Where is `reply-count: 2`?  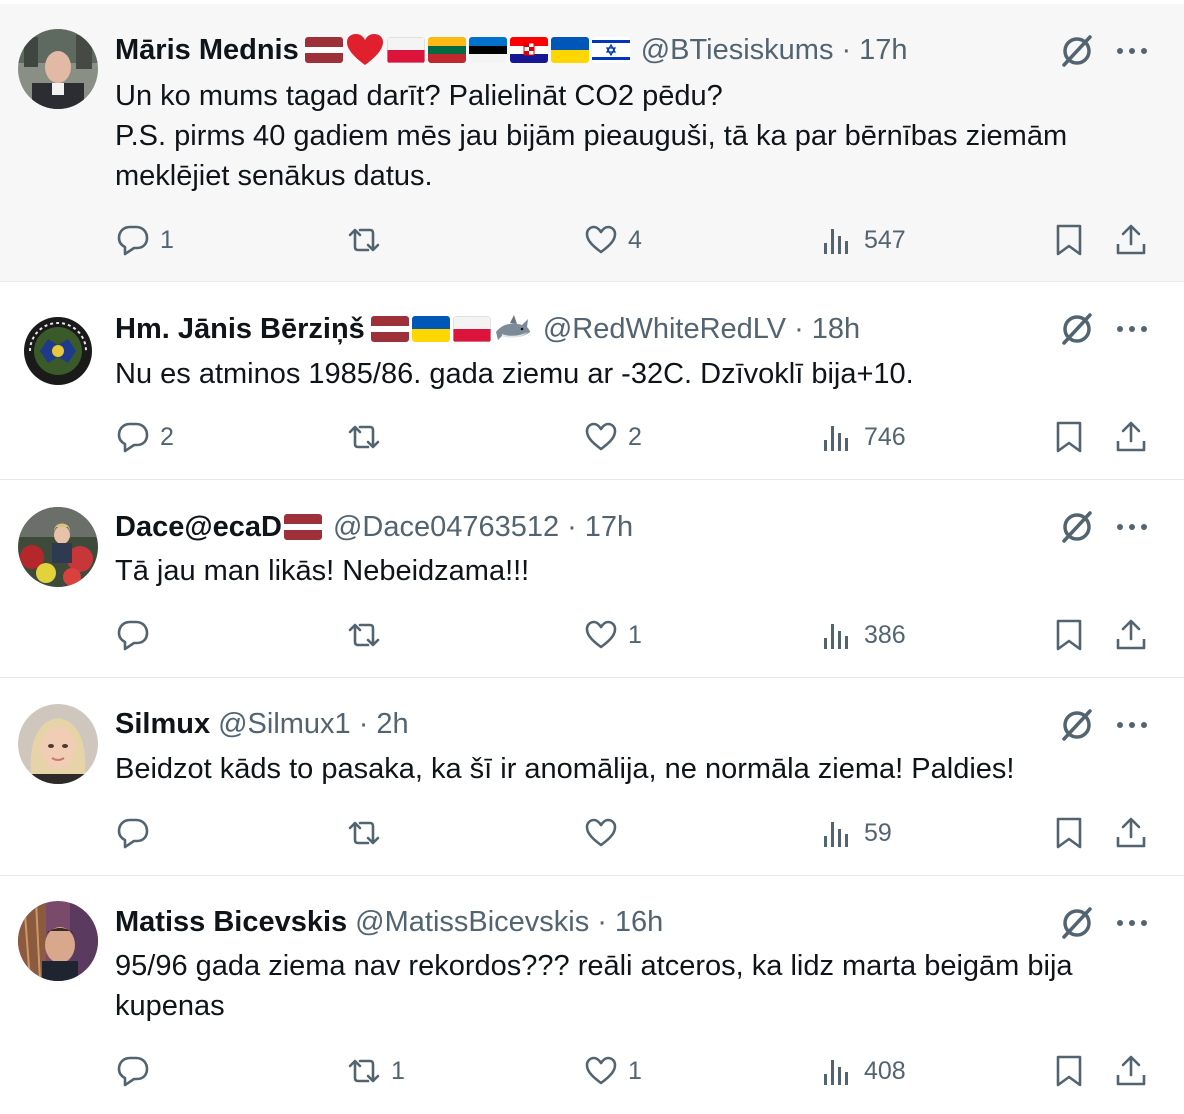 reply-count: 2 is located at coordinates (167, 436).